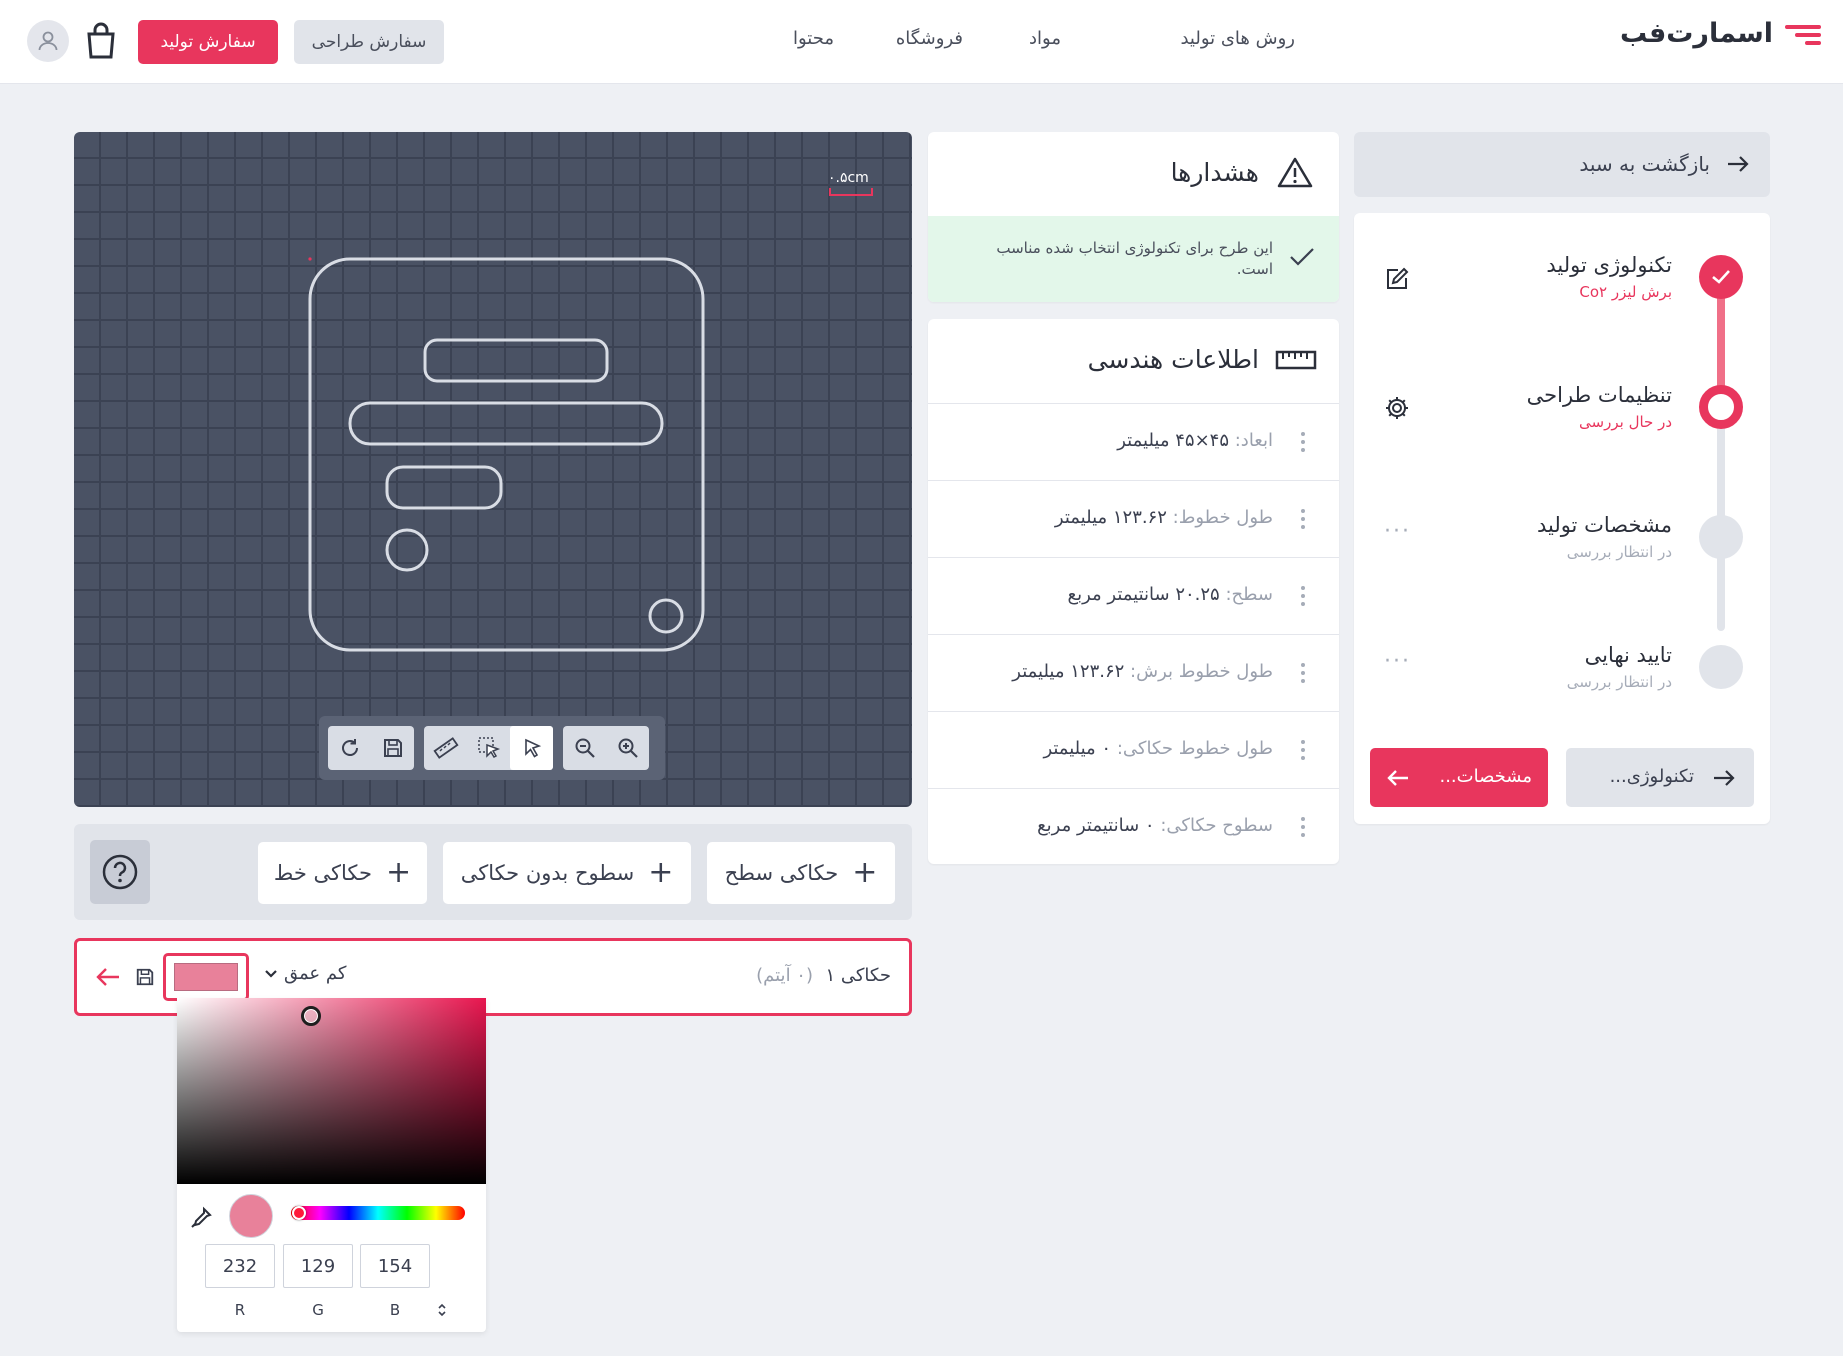 Image resolution: width=1843 pixels, height=1356 pixels. What do you see at coordinates (1721, 407) in the screenshot?
I see `step-current-dot` at bounding box center [1721, 407].